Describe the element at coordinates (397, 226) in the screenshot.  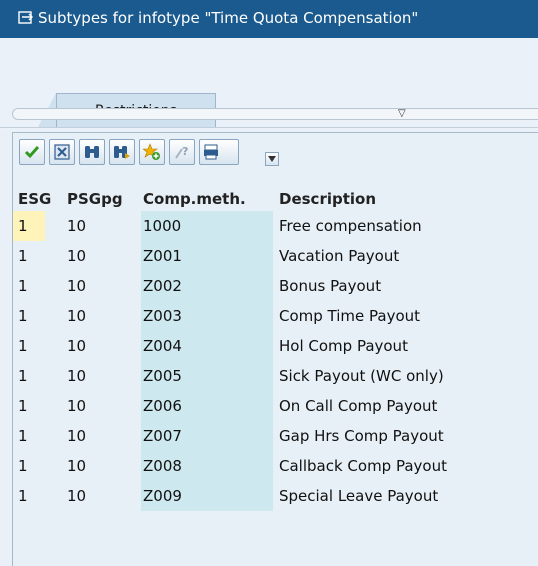
I see `cell-description: Free compensation` at that location.